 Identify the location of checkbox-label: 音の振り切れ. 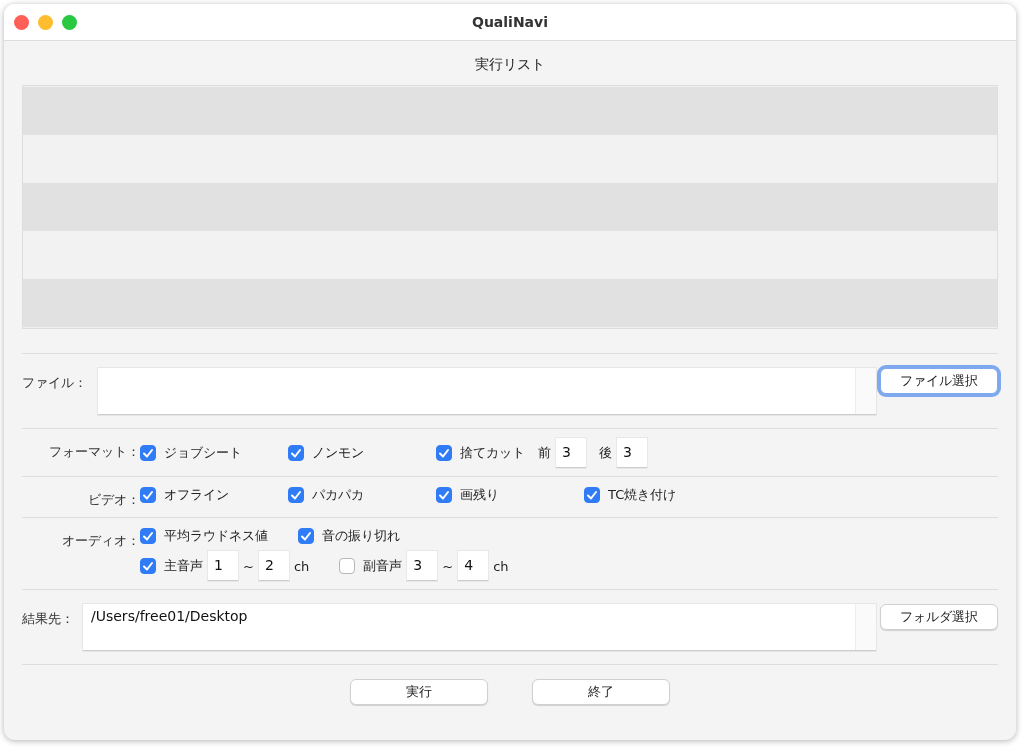
(361, 536).